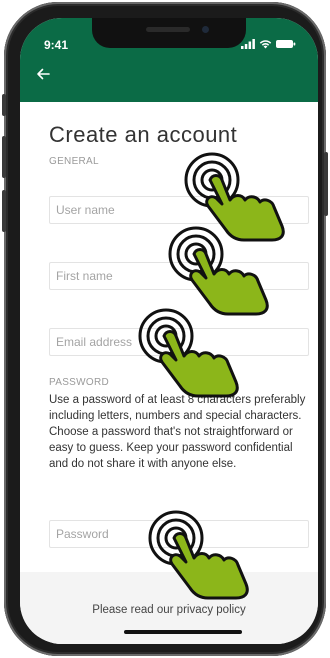 This screenshot has width=330, height=658. I want to click on page-title: Create an account, so click(143, 134).